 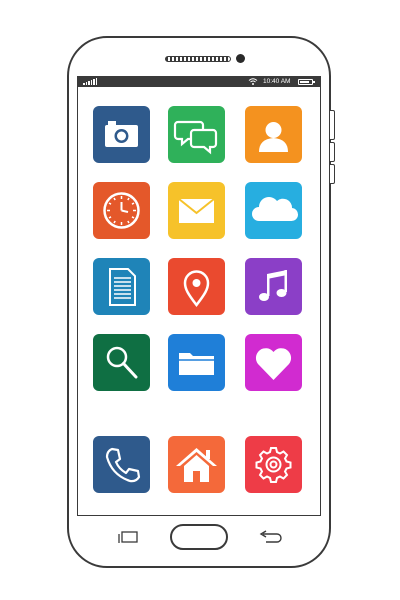 I want to click on phone-app, so click(x=121, y=464).